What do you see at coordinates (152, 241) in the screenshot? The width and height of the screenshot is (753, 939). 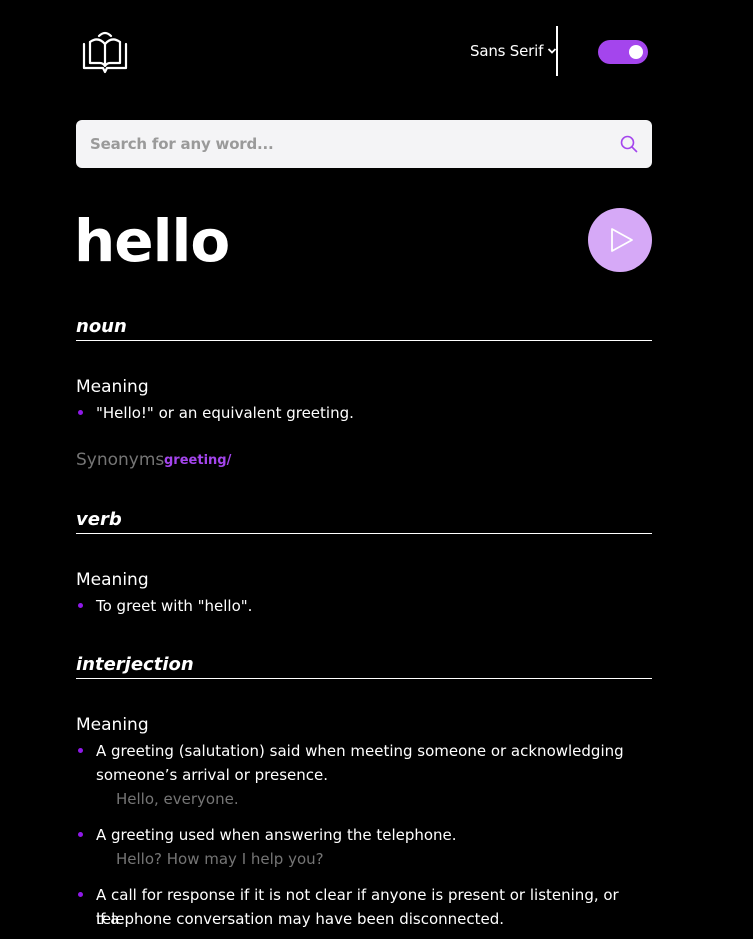 I see `word-title: hello` at bounding box center [152, 241].